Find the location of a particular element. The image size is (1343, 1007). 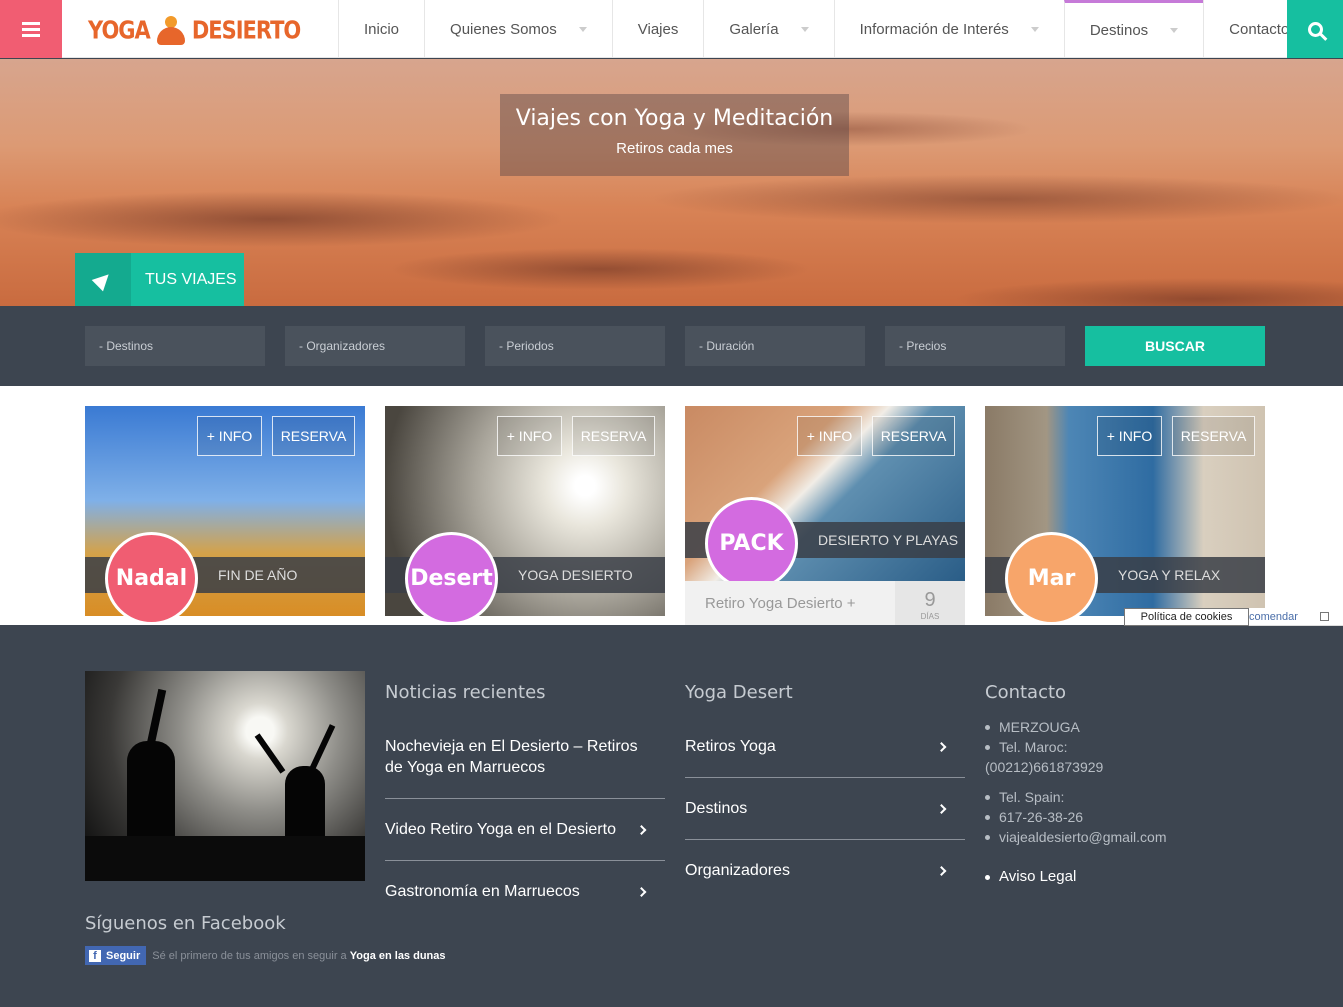

footer-link-organizadores: Organizadores is located at coordinates (825, 870).